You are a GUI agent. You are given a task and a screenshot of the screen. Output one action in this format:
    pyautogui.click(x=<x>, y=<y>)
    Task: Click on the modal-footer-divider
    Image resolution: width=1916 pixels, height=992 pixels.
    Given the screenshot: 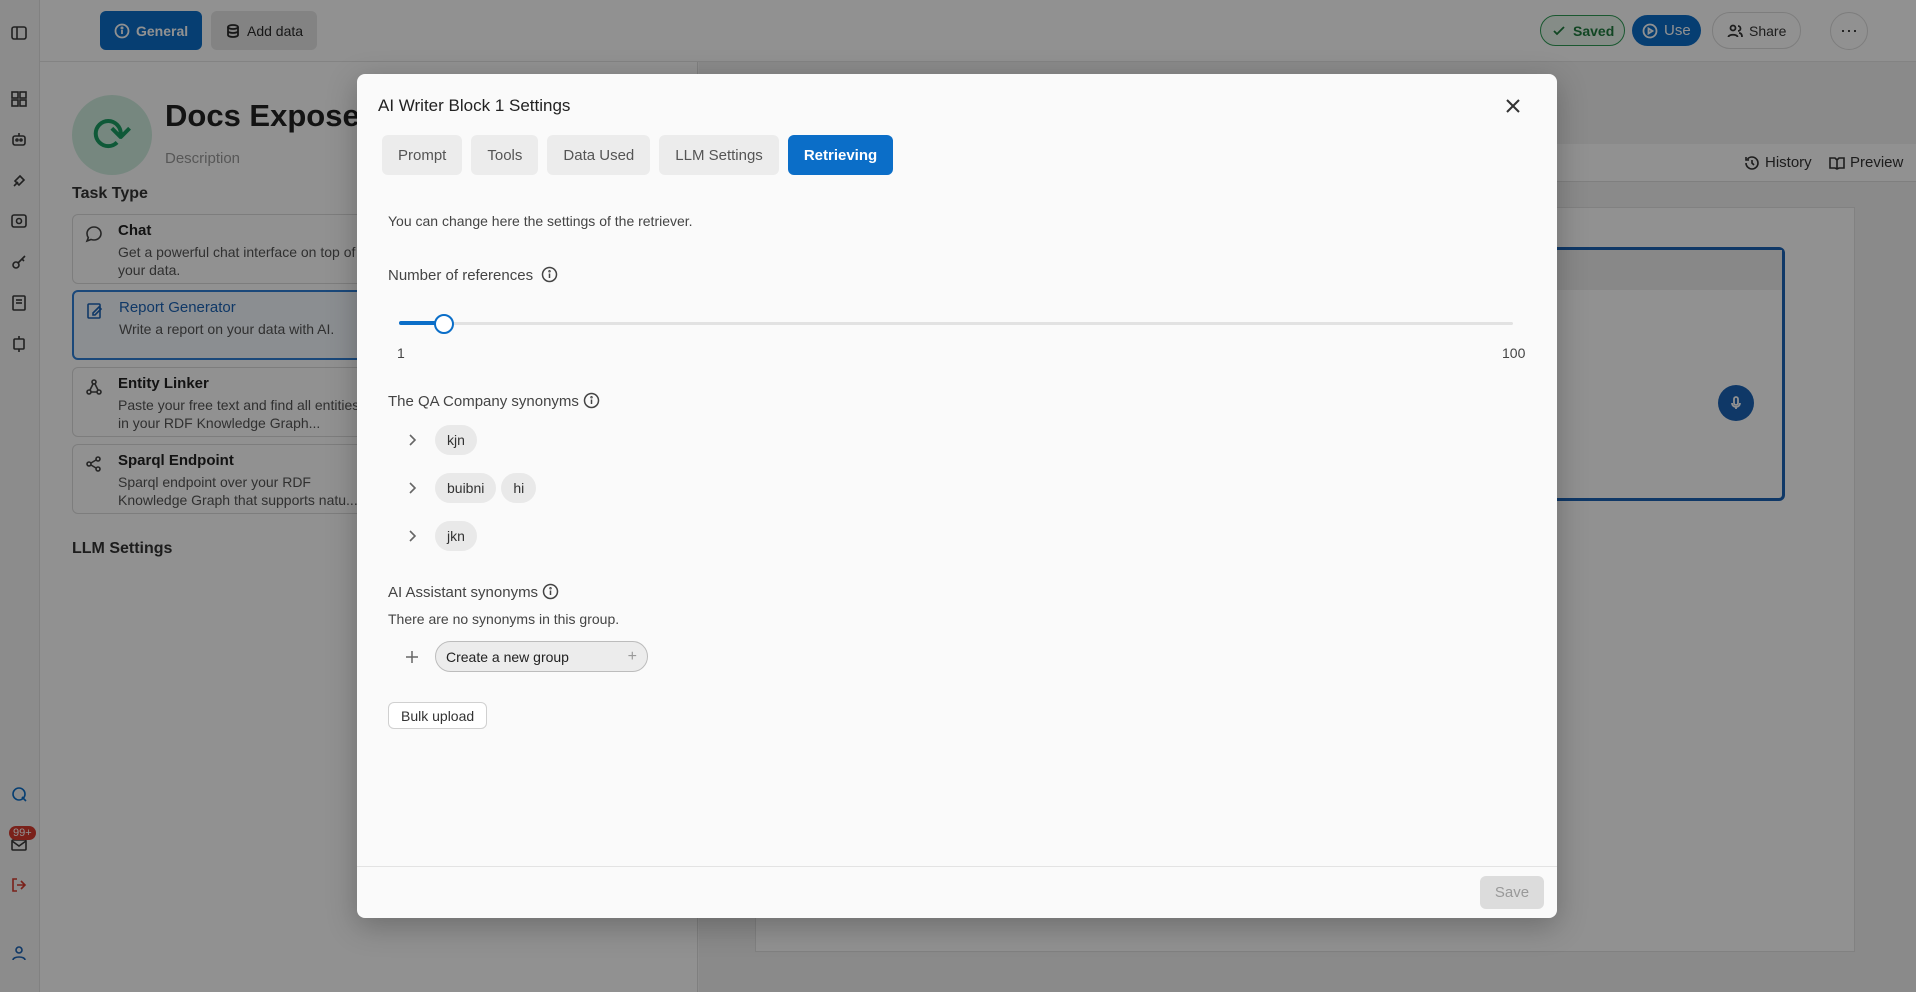 What is the action you would take?
    pyautogui.click(x=957, y=866)
    